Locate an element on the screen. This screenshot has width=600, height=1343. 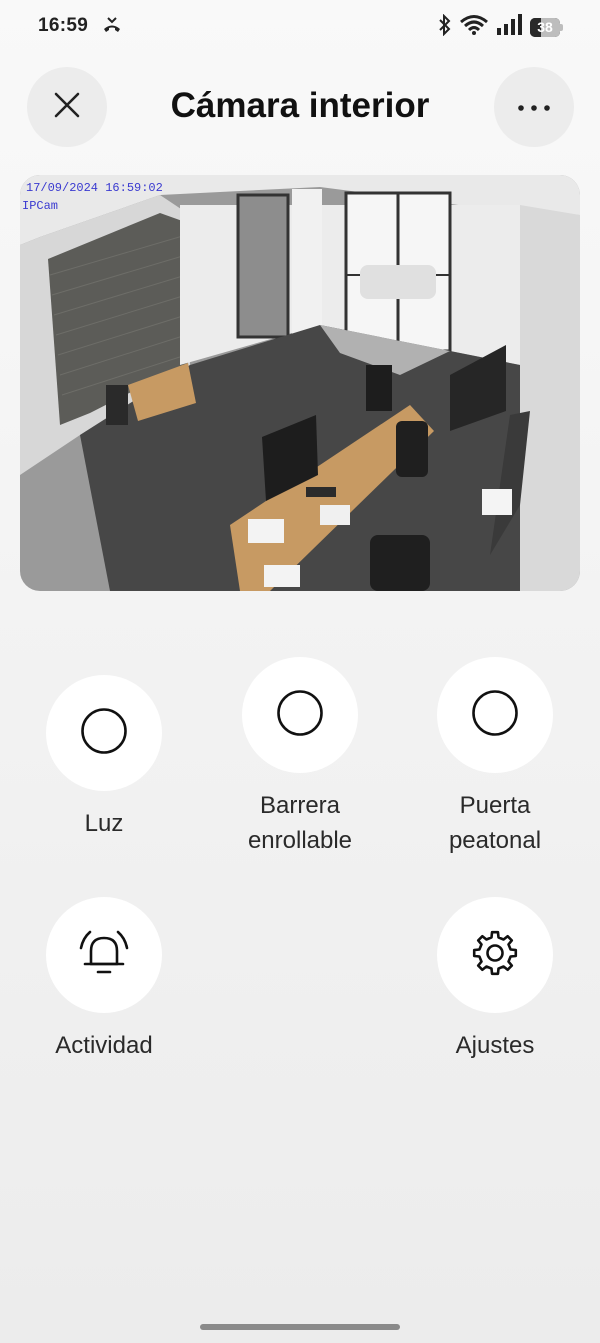
more-options-icon is located at coordinates (534, 107).